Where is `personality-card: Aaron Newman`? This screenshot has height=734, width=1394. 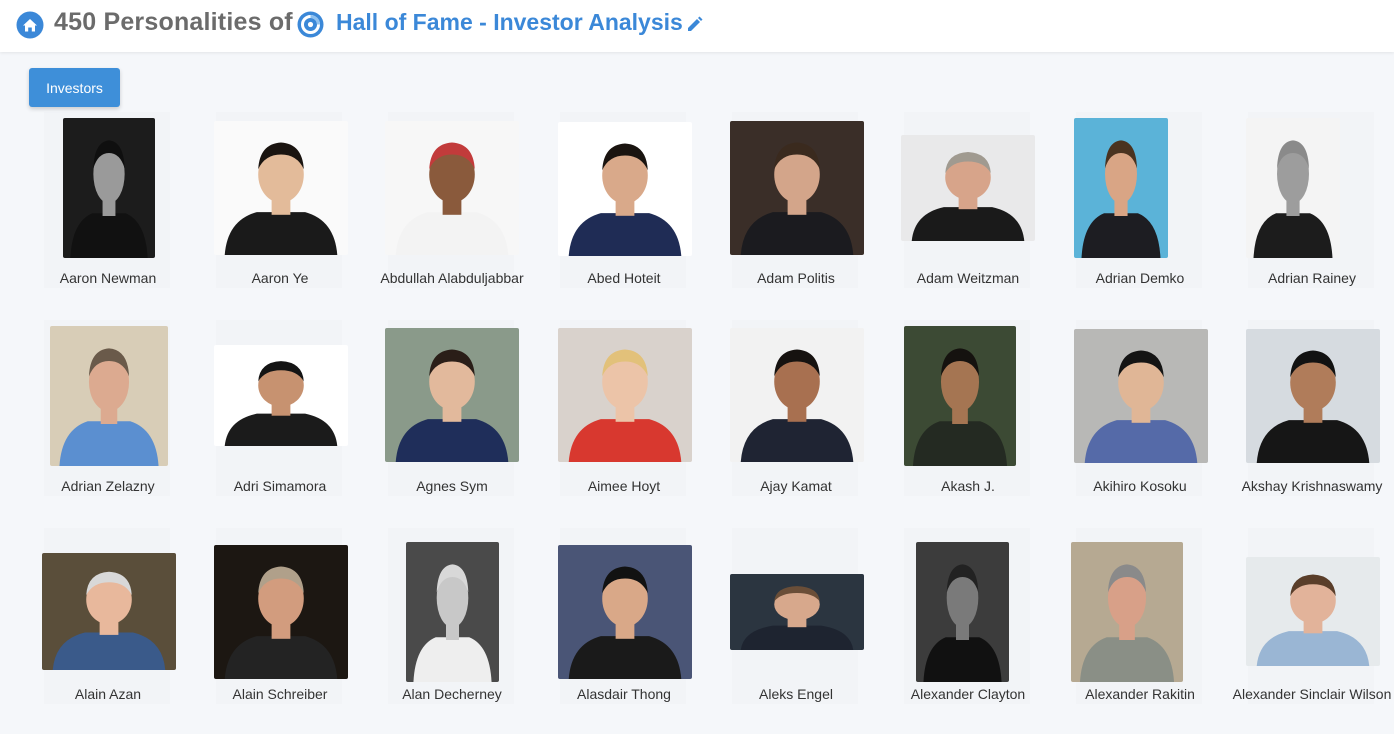 personality-card: Aaron Newman is located at coordinates (108, 214).